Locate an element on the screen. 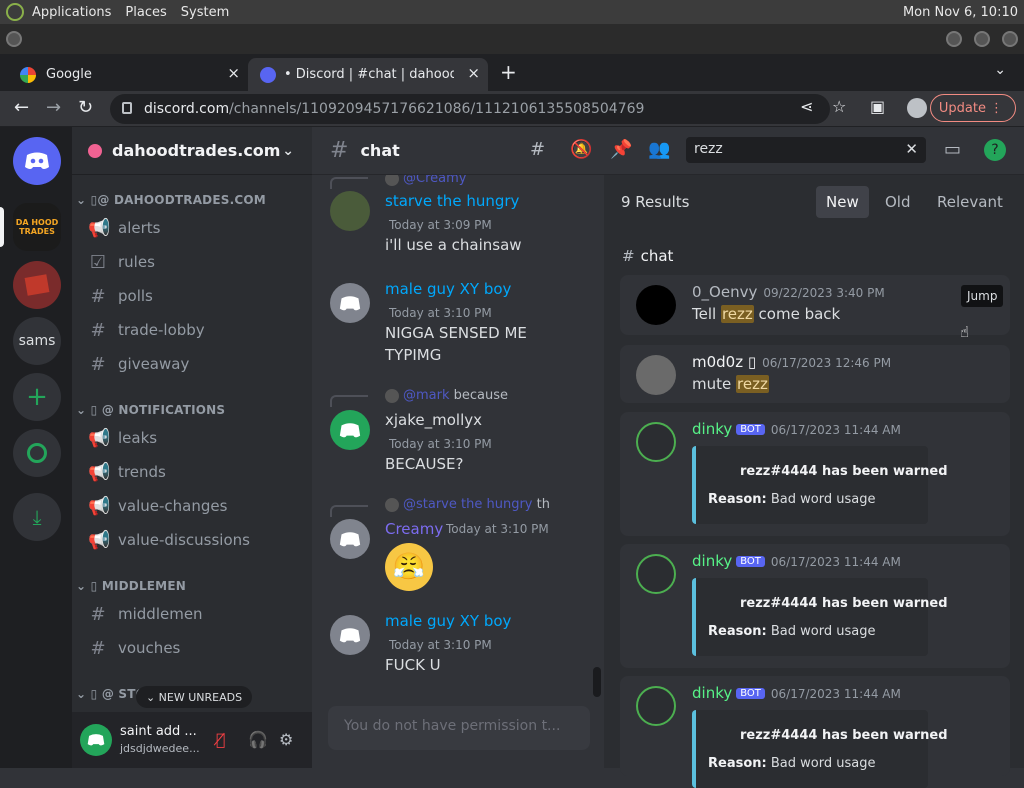  settings-gear-icon: ⚙ is located at coordinates (286, 739).